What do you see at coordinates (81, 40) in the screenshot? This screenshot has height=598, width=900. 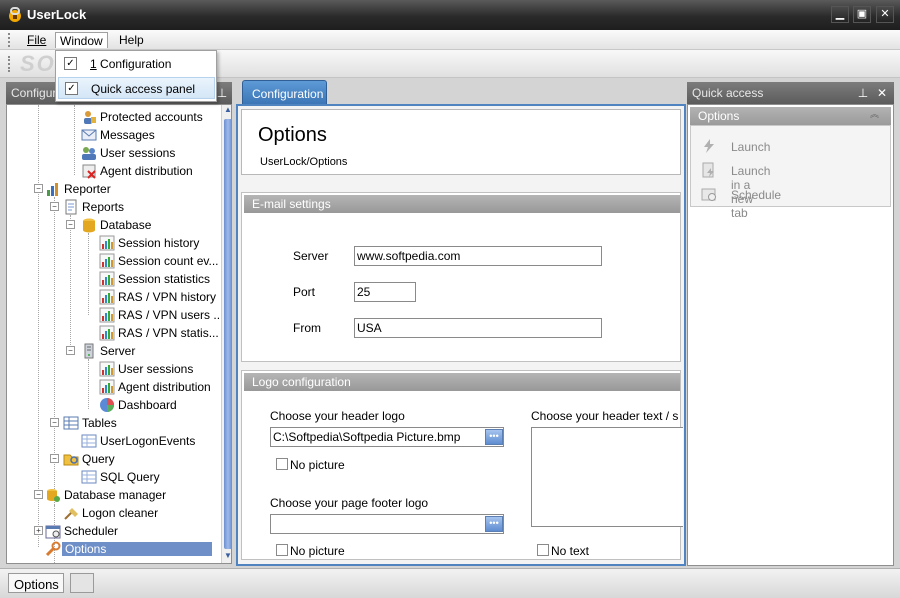 I see `menu-window: Window` at bounding box center [81, 40].